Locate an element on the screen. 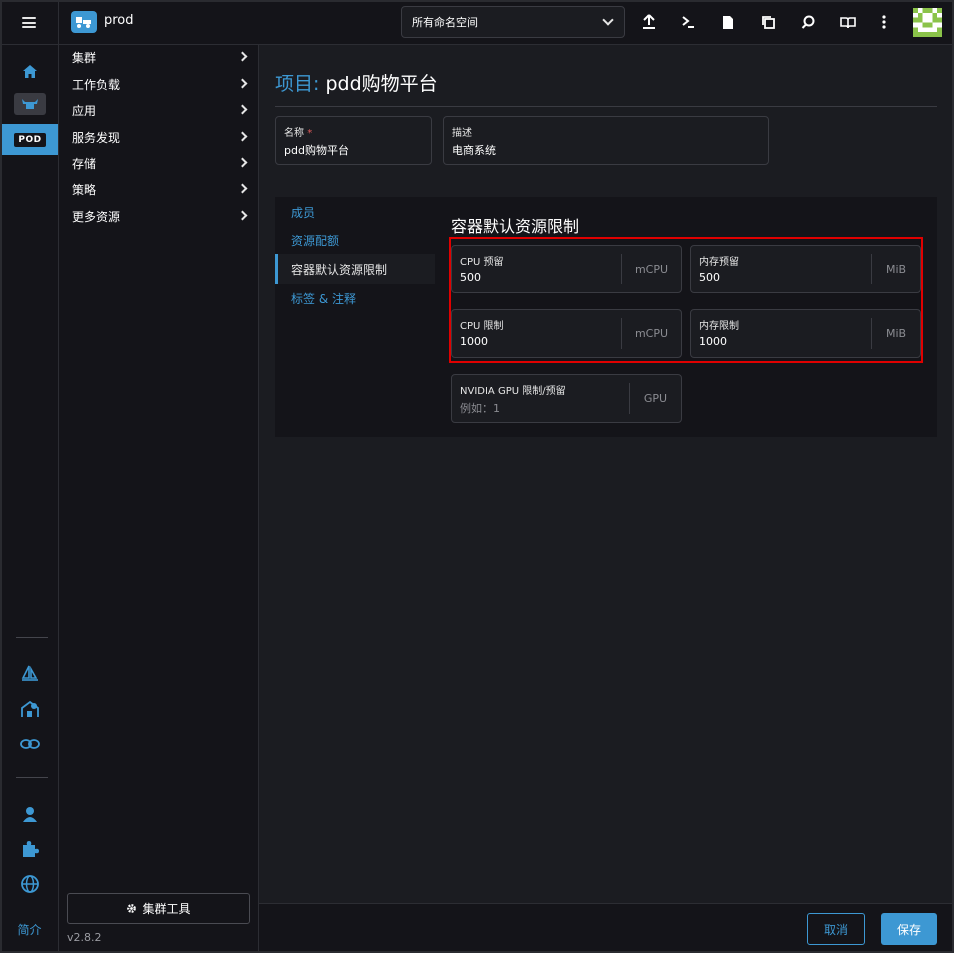 The width and height of the screenshot is (954, 953). sidenav-item-label: 集群 is located at coordinates (84, 58).